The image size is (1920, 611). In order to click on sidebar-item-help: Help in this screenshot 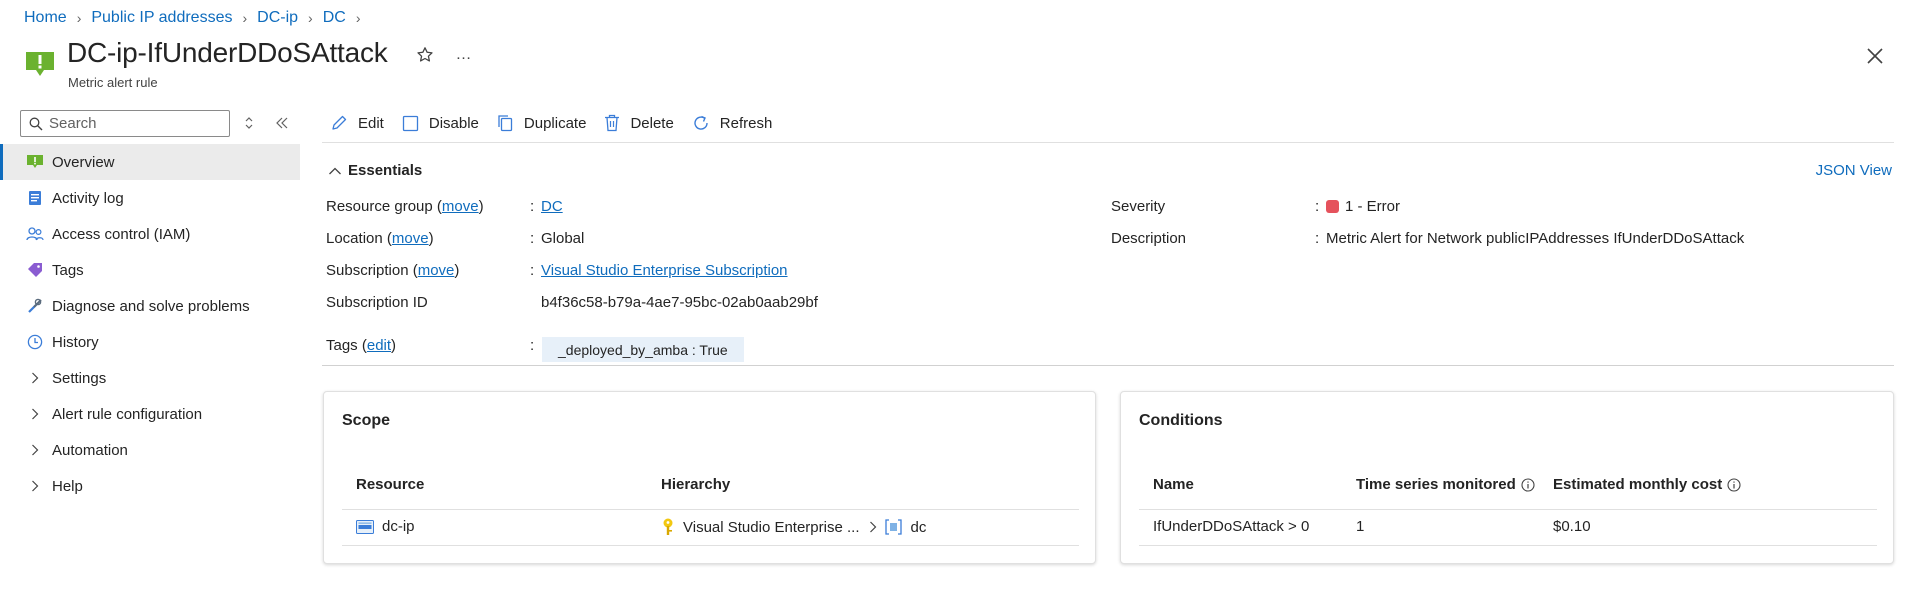, I will do `click(150, 486)`.